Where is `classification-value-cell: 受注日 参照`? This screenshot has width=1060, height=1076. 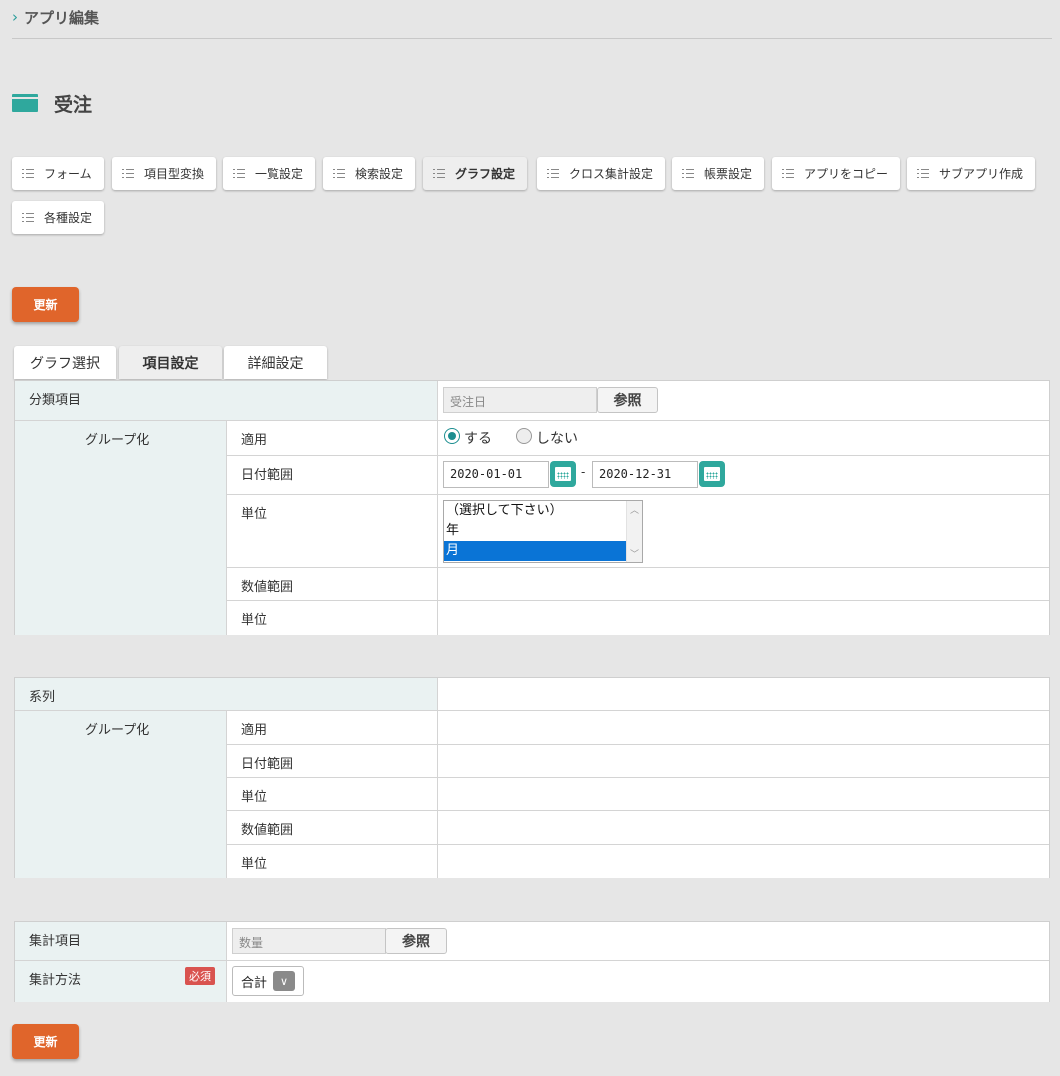
classification-value-cell: 受注日 参照 is located at coordinates (743, 401).